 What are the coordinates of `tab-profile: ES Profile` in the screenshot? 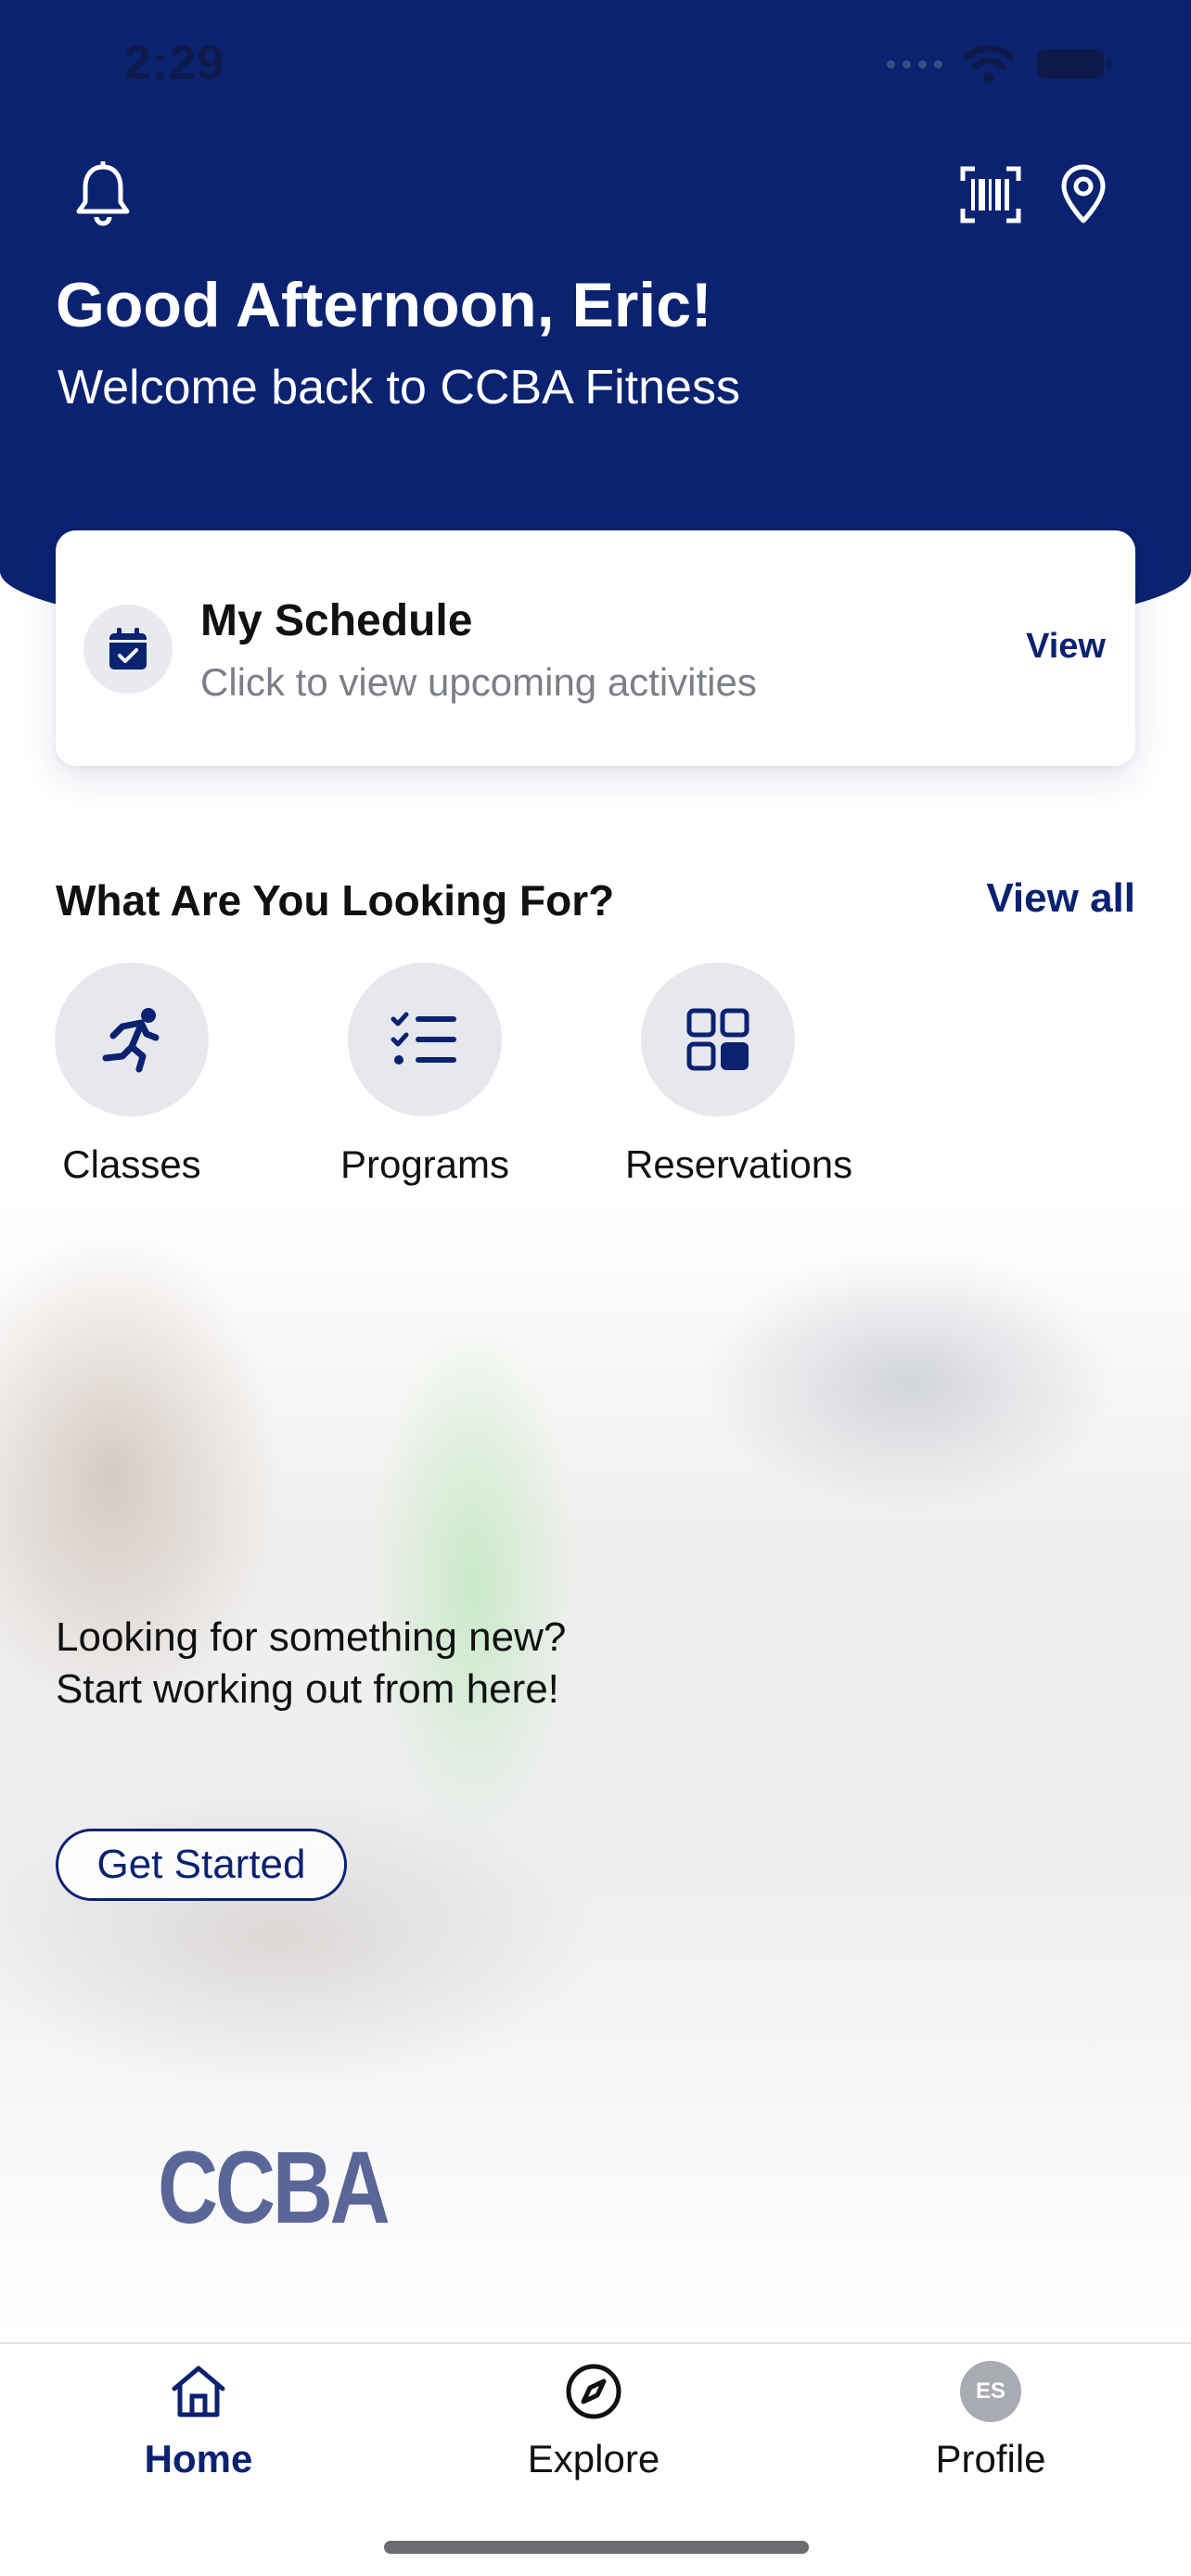 It's located at (990, 2420).